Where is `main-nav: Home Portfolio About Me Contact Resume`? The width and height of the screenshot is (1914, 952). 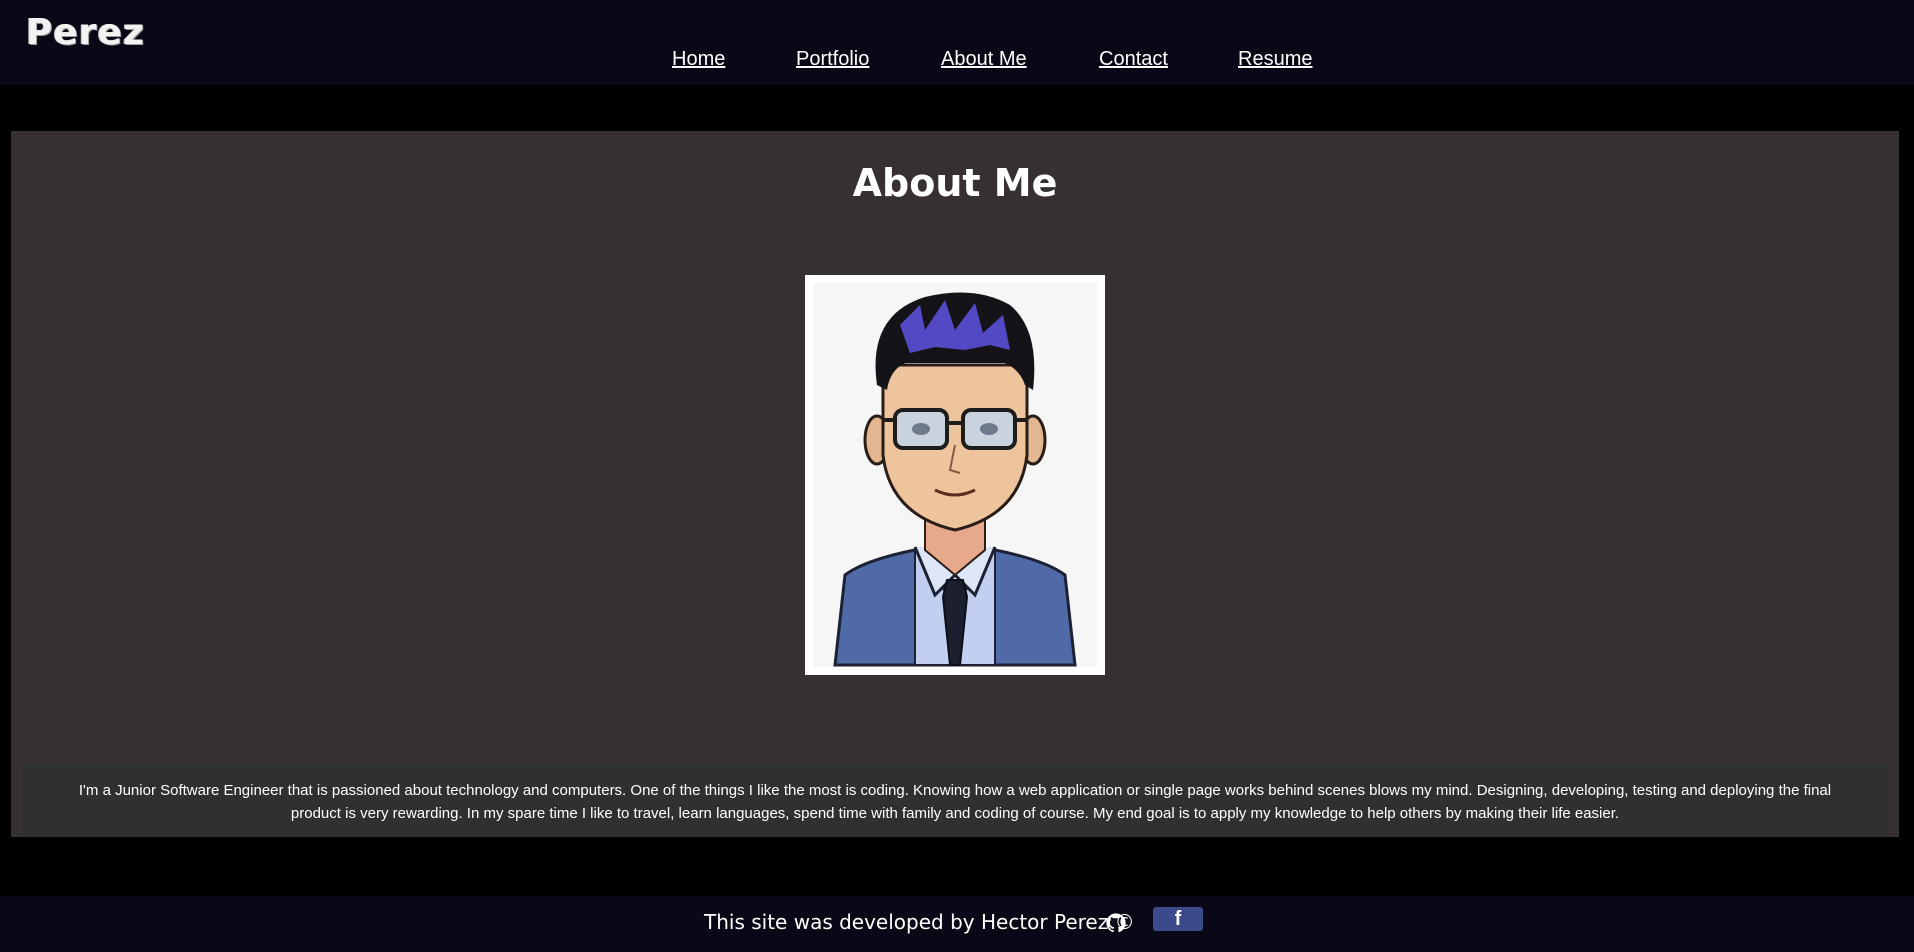
main-nav: Home Portfolio About Me Contact Resume is located at coordinates (957, 63).